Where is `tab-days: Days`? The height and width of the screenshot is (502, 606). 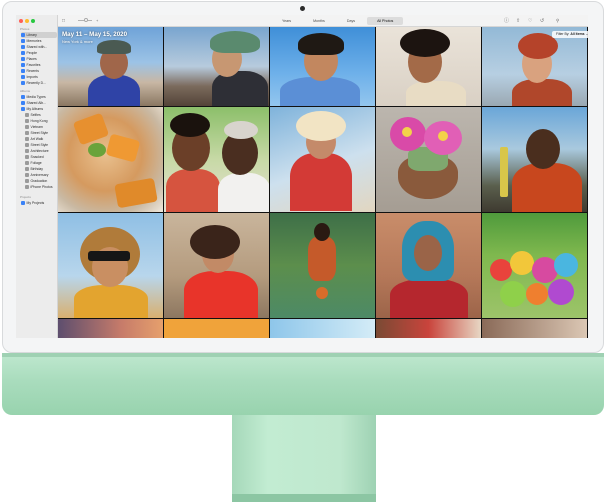 tab-days: Days is located at coordinates (351, 21).